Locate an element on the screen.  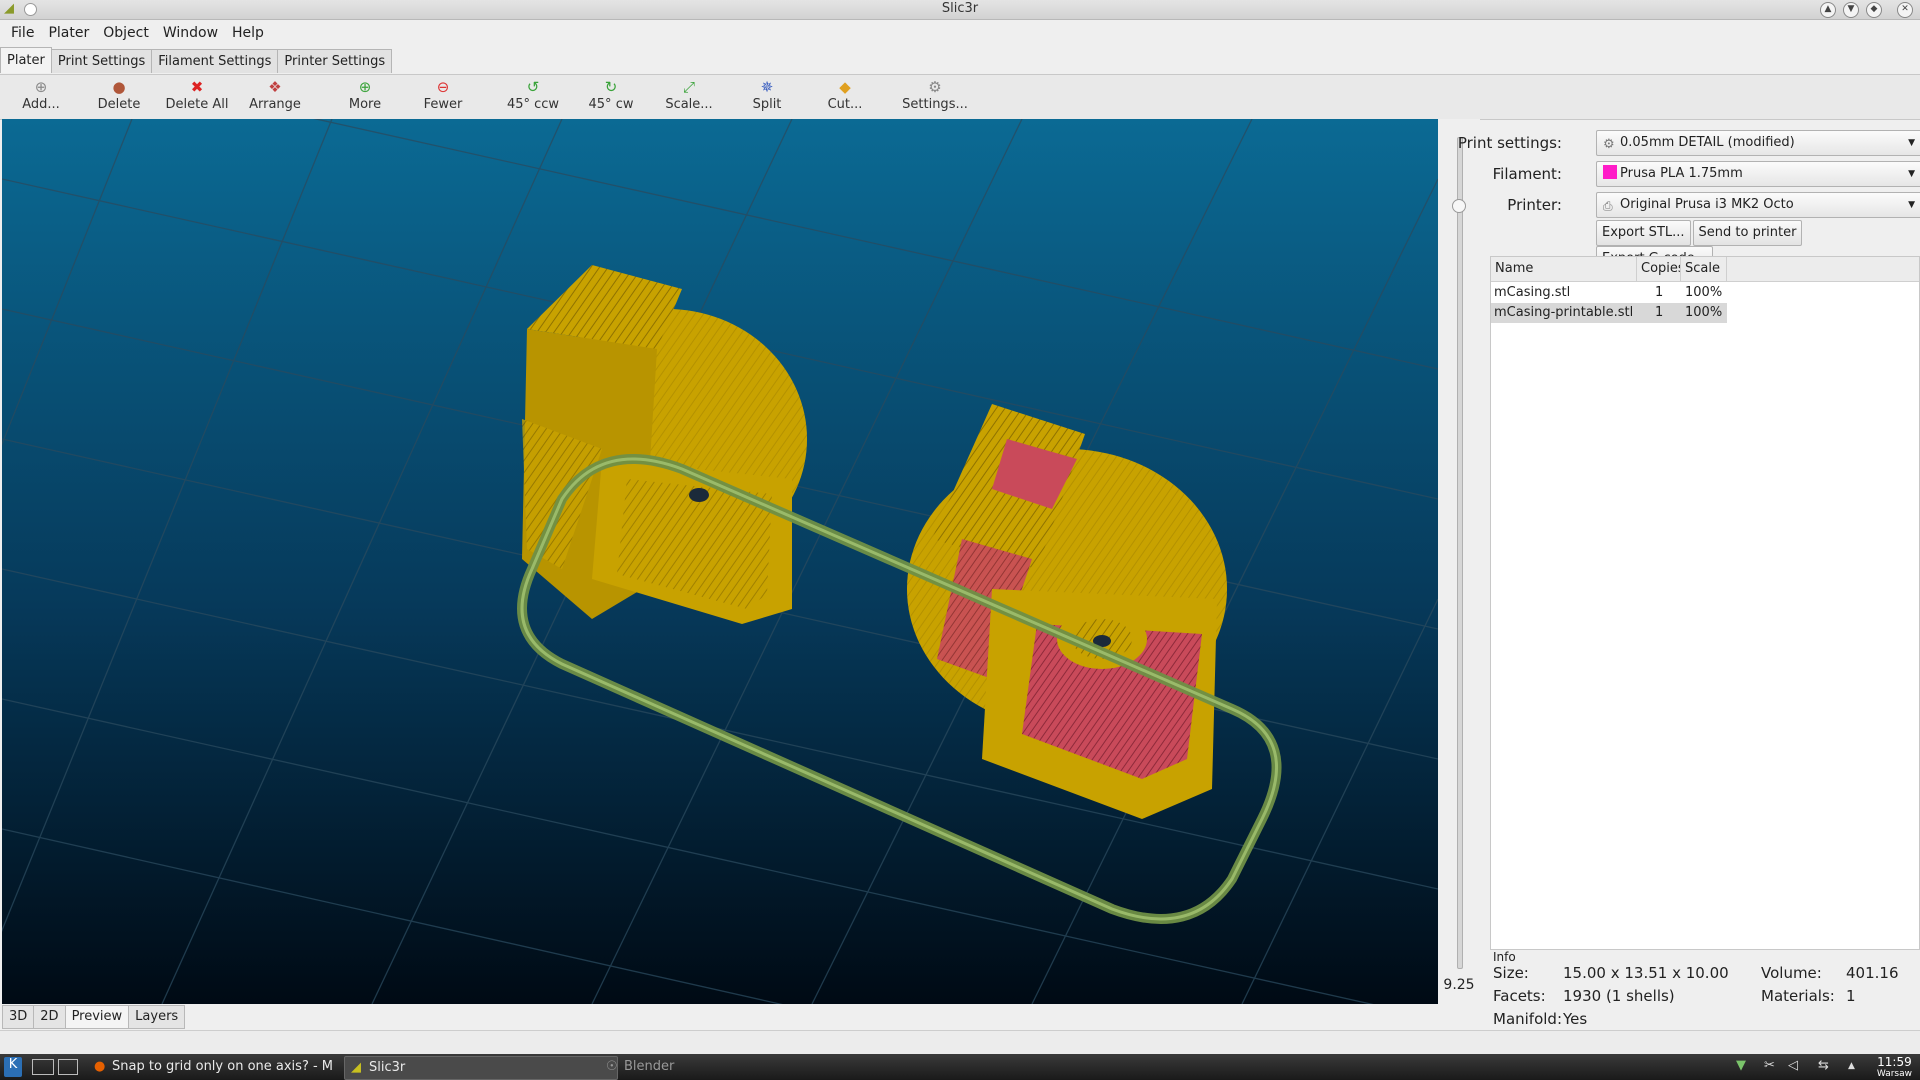
tab-print-settings: Print Settings is located at coordinates (101, 61).